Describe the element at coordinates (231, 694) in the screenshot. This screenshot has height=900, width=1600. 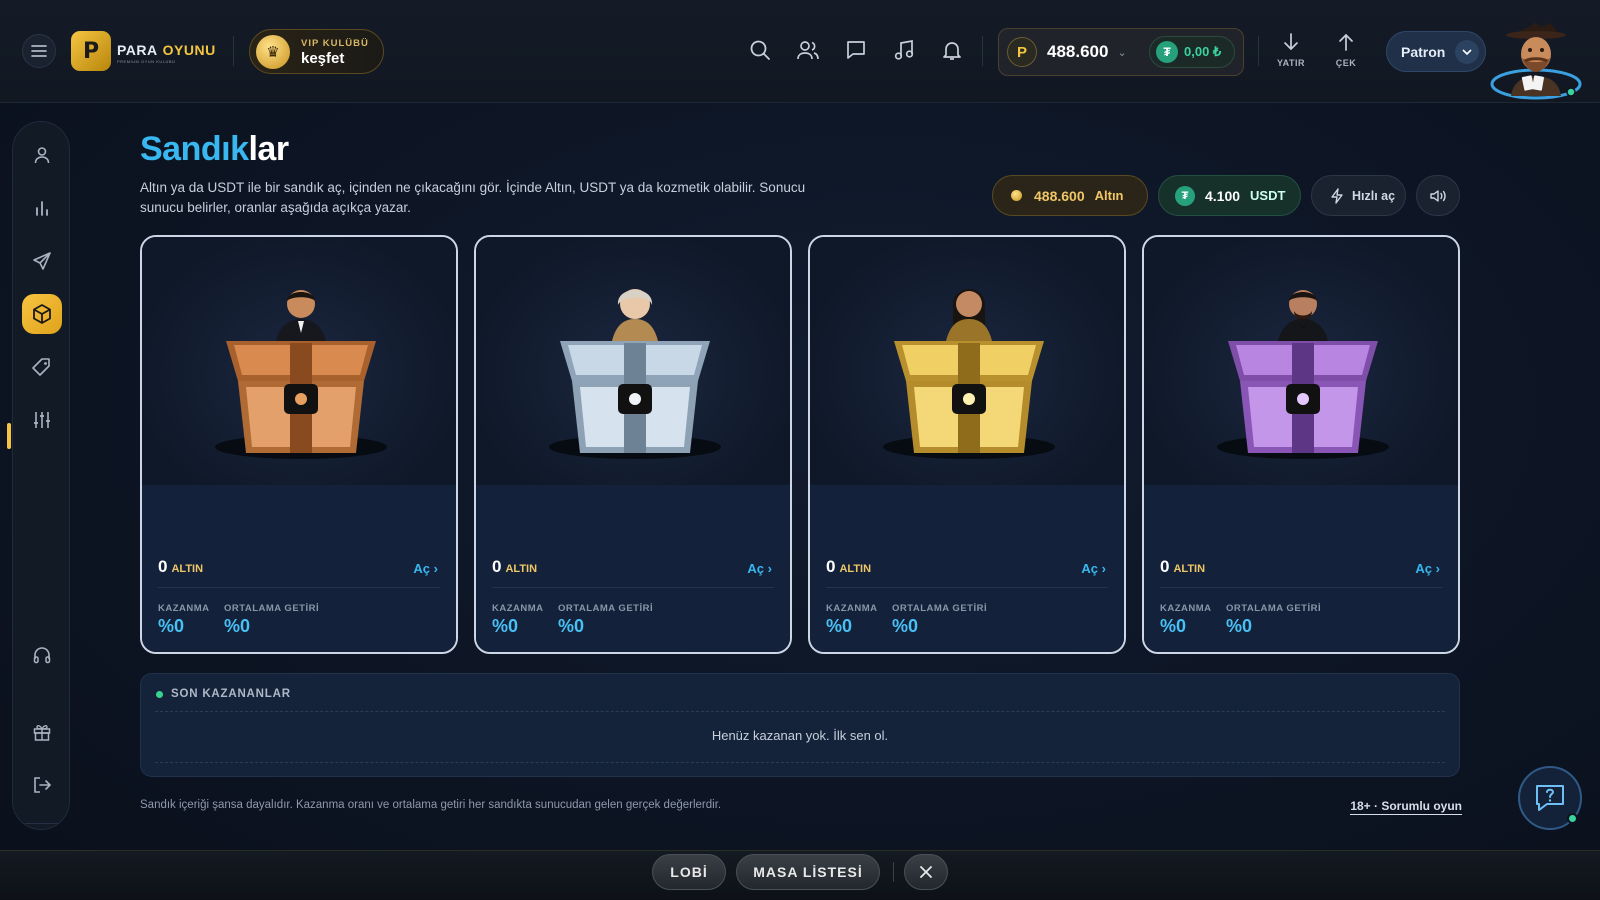
I see `recent-winners-heading: SON KAZANANLAR` at that location.